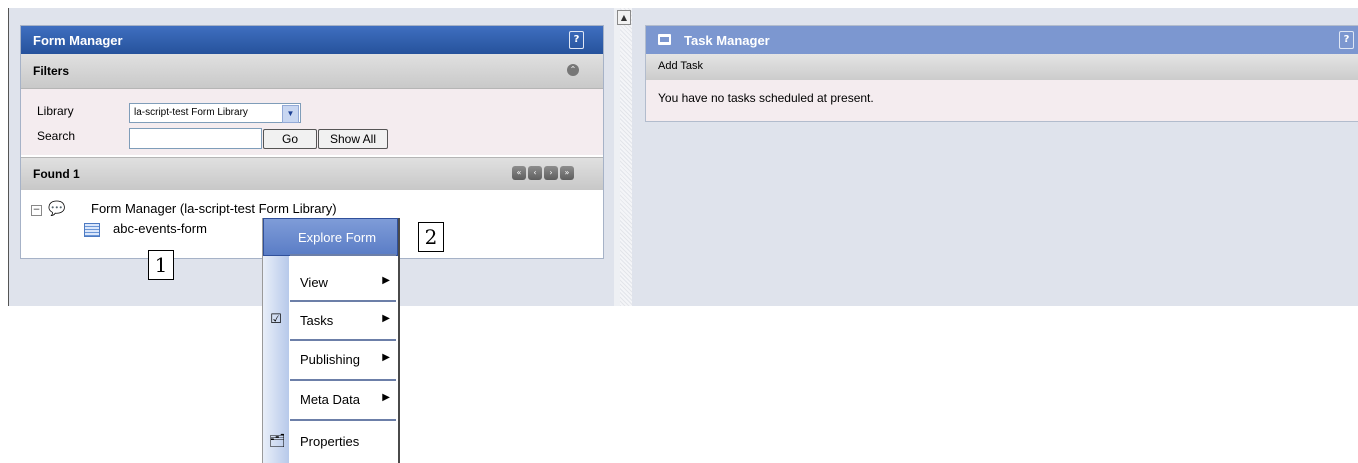 The image size is (1358, 463). What do you see at coordinates (664, 39) in the screenshot?
I see `folder-icon` at bounding box center [664, 39].